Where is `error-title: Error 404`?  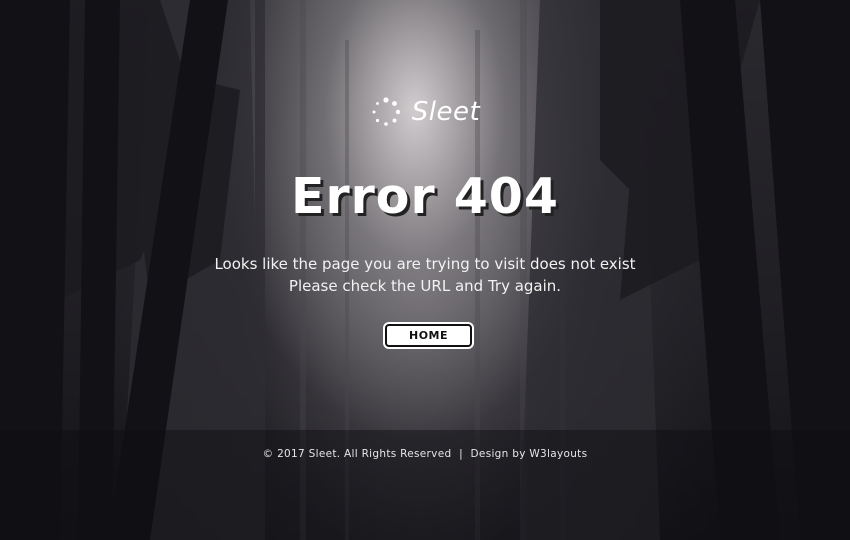
error-title: Error 404 is located at coordinates (425, 196).